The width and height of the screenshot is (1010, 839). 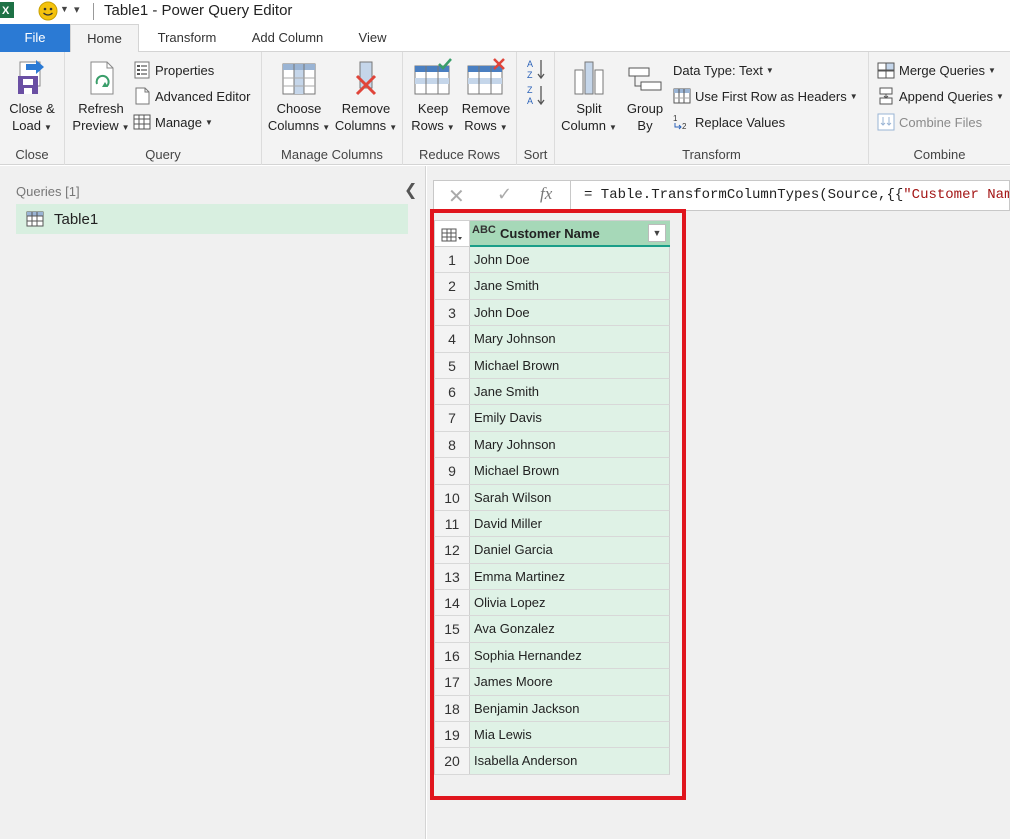 I want to click on table-row: 3 John Doe, so click(x=552, y=313).